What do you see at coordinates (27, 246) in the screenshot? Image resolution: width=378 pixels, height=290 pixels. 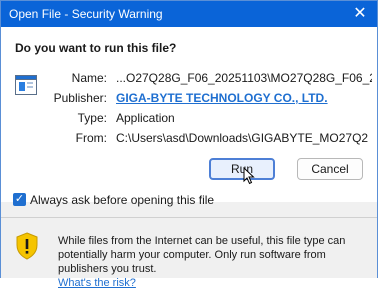 I see `warning-shield-icon` at bounding box center [27, 246].